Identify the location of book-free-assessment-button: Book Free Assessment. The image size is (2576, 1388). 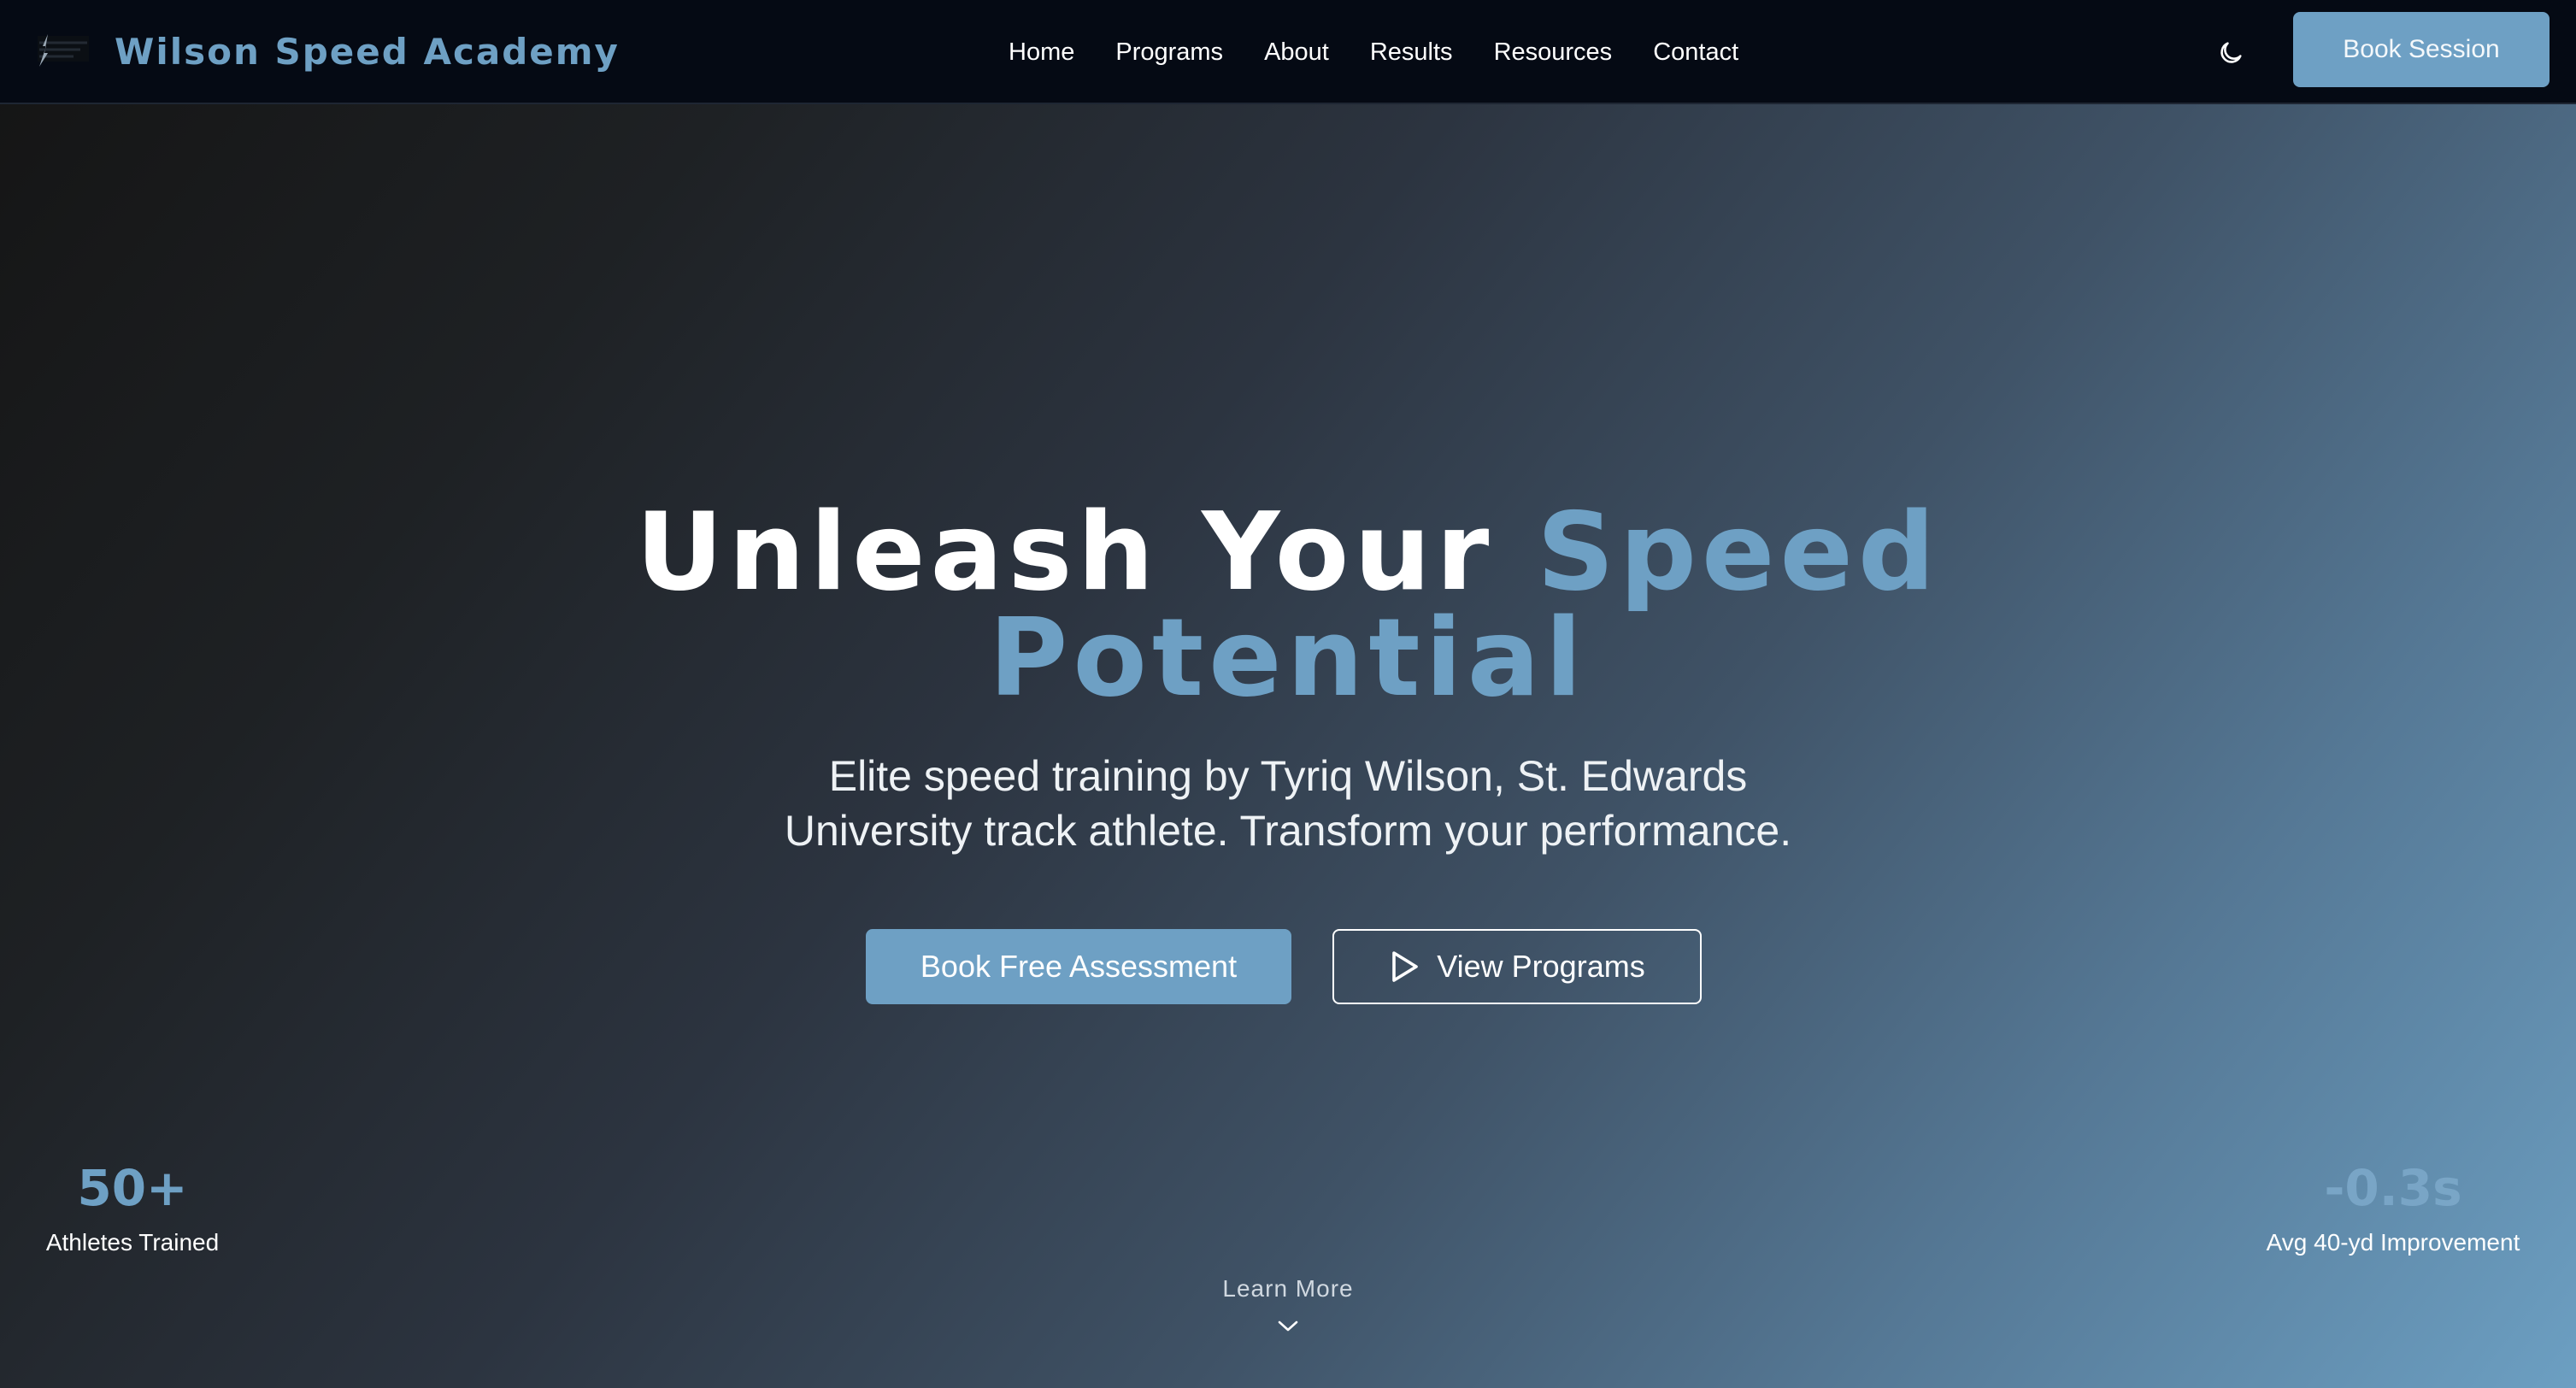
(1078, 966).